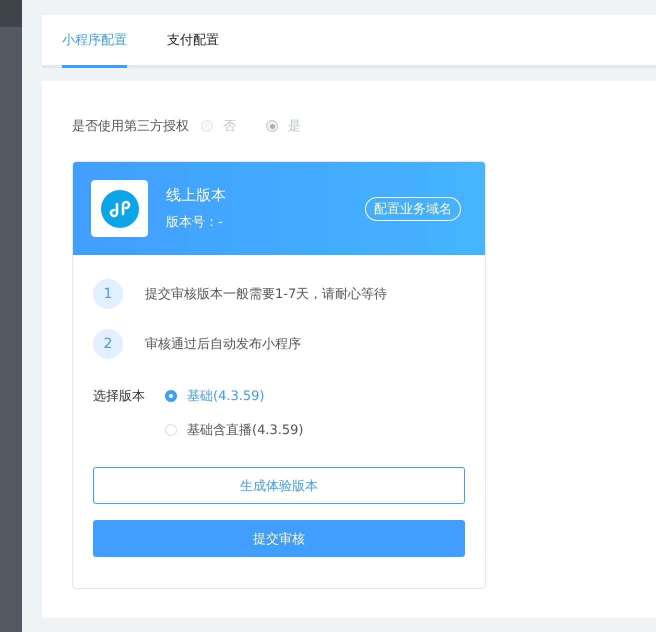  I want to click on step-text: 审核通过后自动发布小程序, so click(223, 344).